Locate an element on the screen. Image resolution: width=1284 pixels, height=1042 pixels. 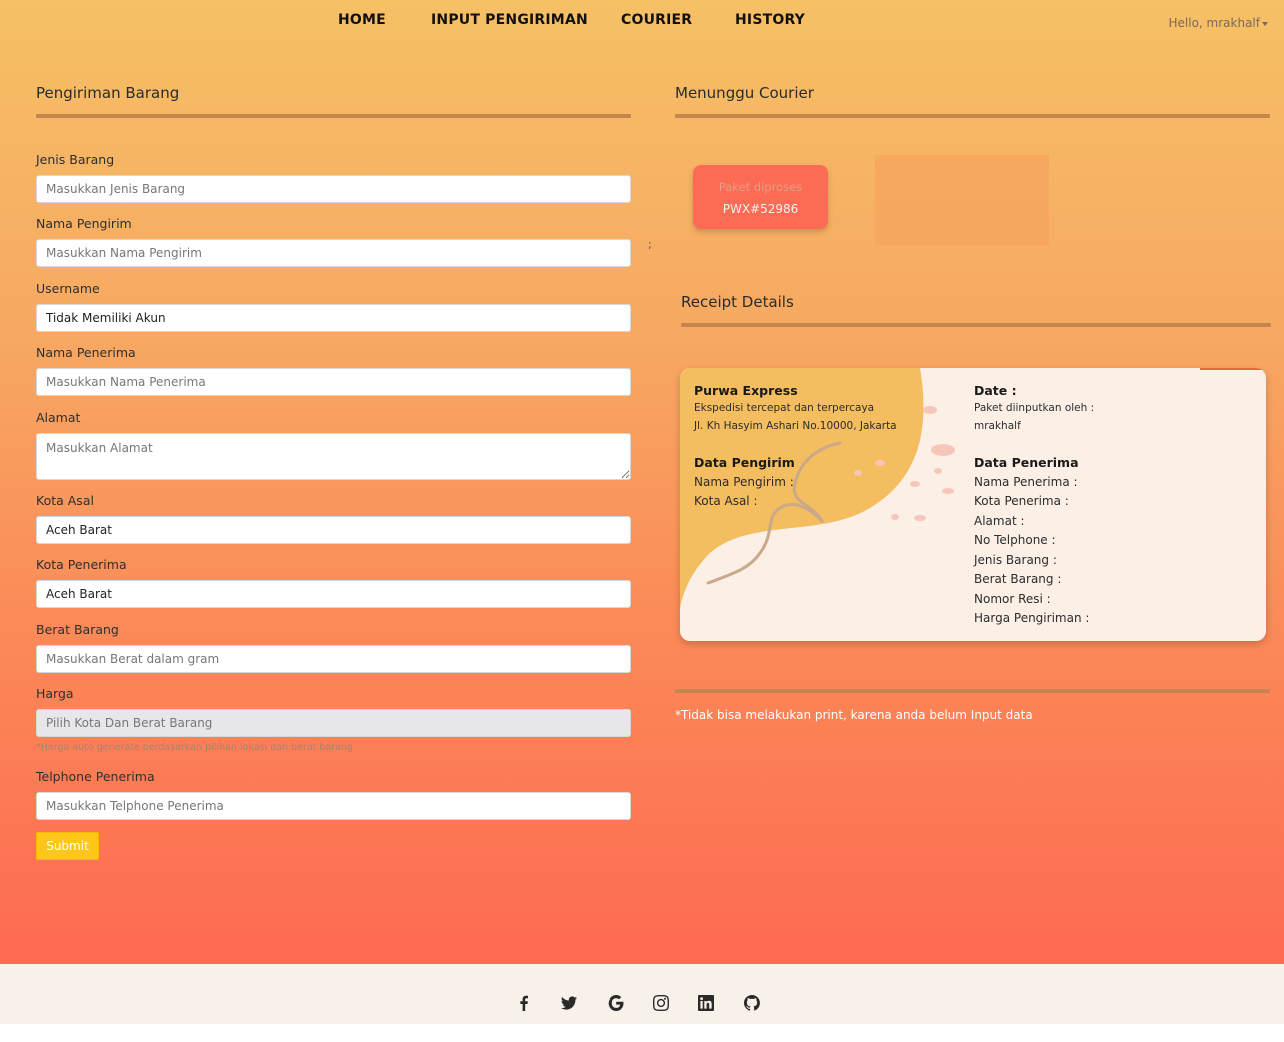
receipt-title: Receipt Details is located at coordinates (737, 302).